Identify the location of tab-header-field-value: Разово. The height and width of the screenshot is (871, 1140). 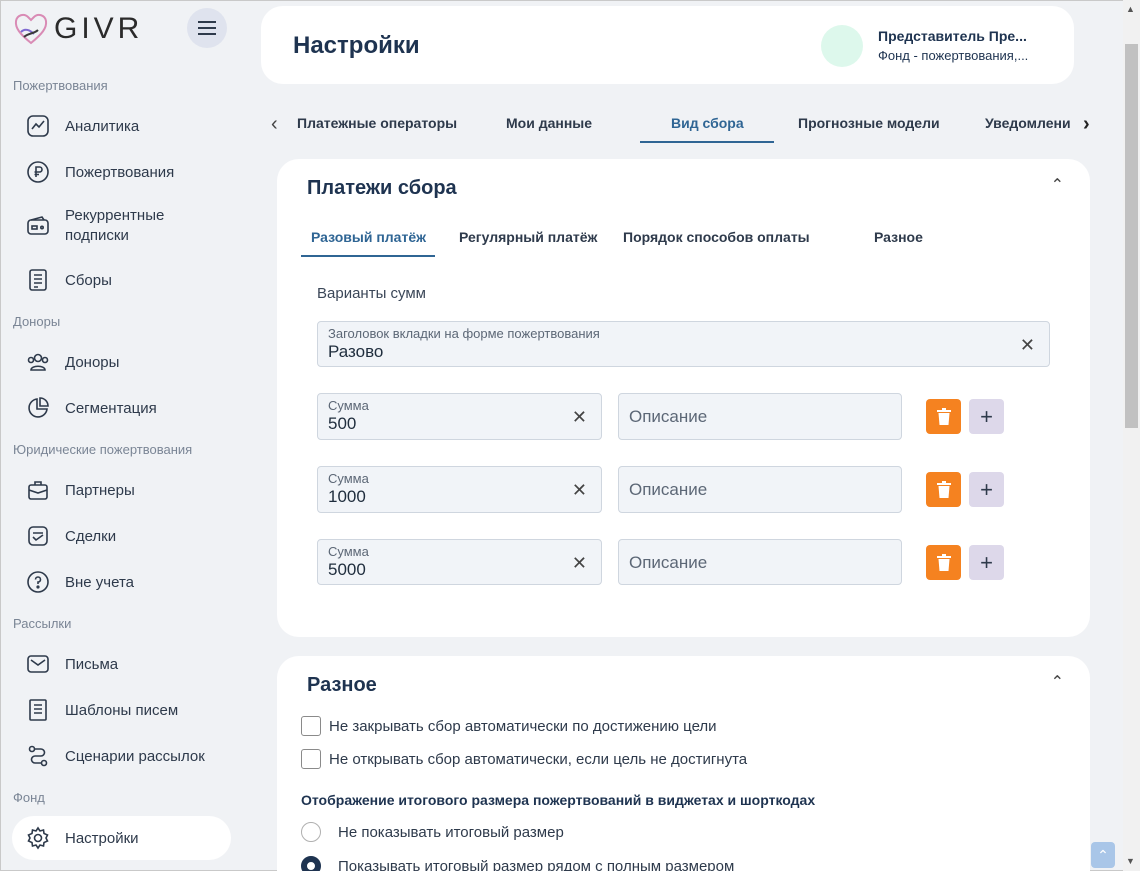
(356, 351).